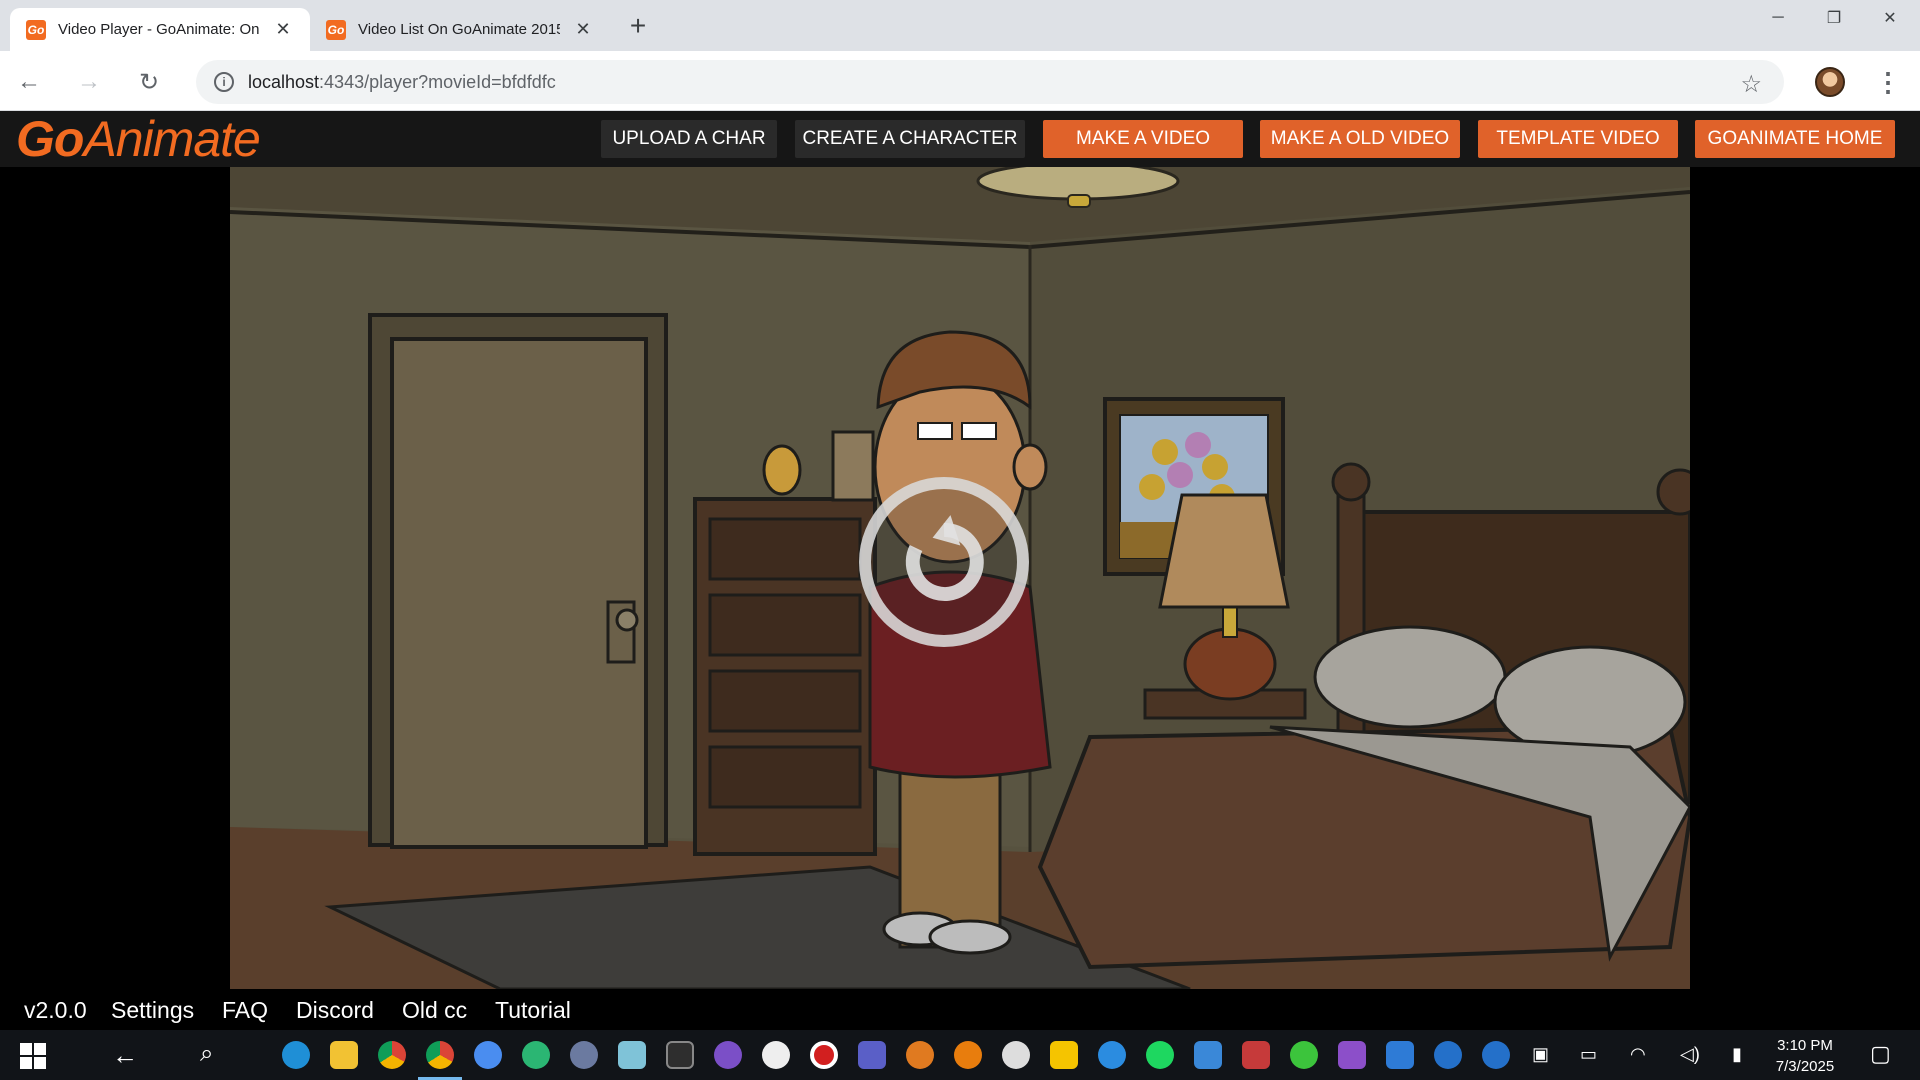 The image size is (1920, 1080). What do you see at coordinates (434, 1010) in the screenshot?
I see `old-cc-link: Old cc` at bounding box center [434, 1010].